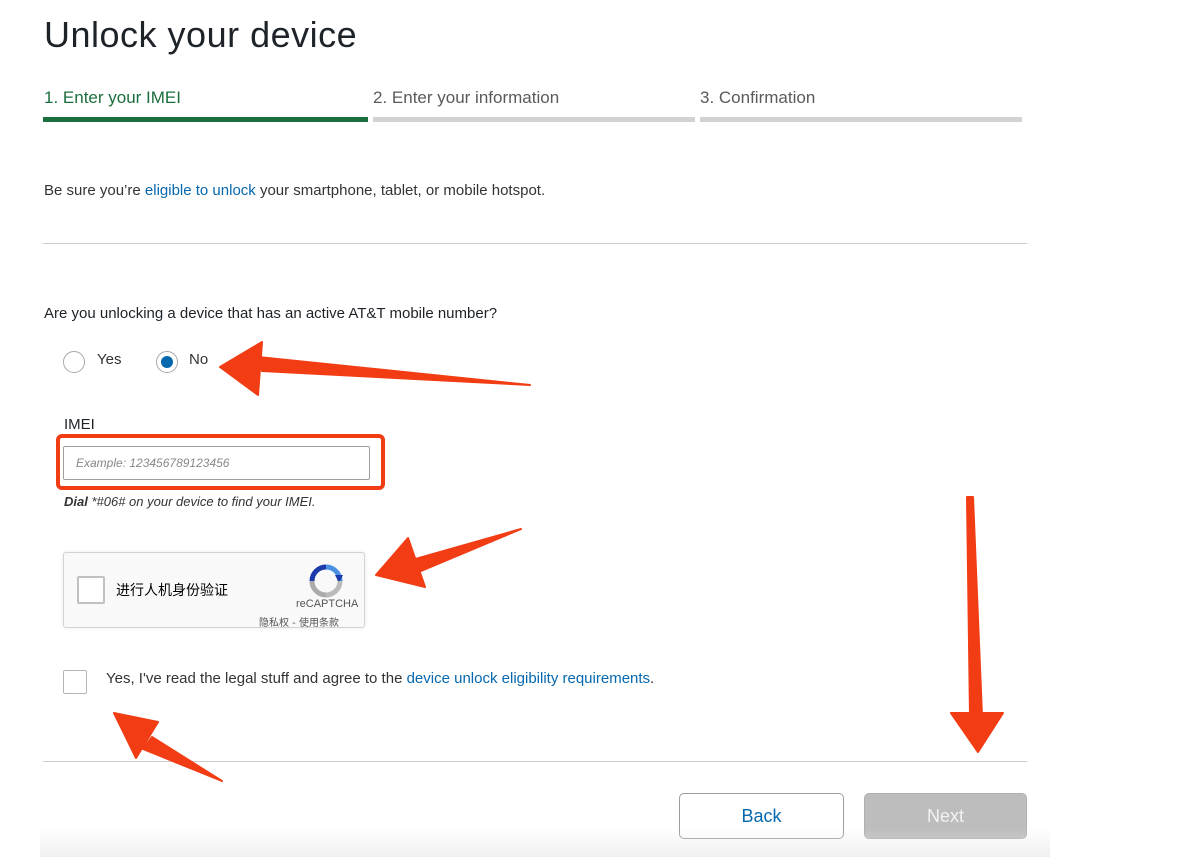  What do you see at coordinates (326, 581) in the screenshot?
I see `recaptcha-logo-icon` at bounding box center [326, 581].